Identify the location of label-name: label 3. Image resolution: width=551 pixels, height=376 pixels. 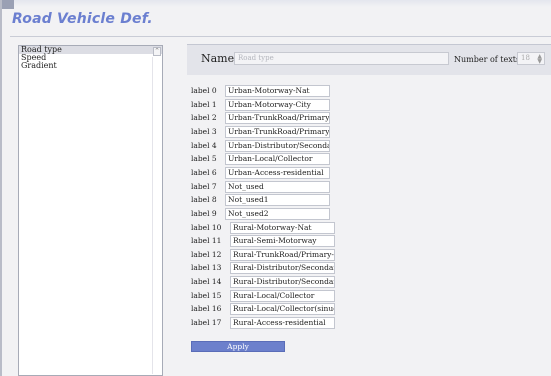
(204, 131).